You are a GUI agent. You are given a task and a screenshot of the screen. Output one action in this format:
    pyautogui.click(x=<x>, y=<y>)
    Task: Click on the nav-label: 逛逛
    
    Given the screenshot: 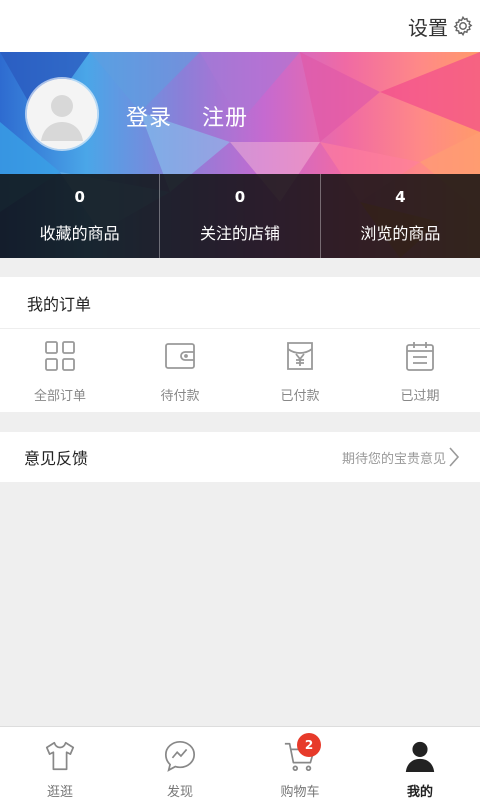 What is the action you would take?
    pyautogui.click(x=59, y=792)
    